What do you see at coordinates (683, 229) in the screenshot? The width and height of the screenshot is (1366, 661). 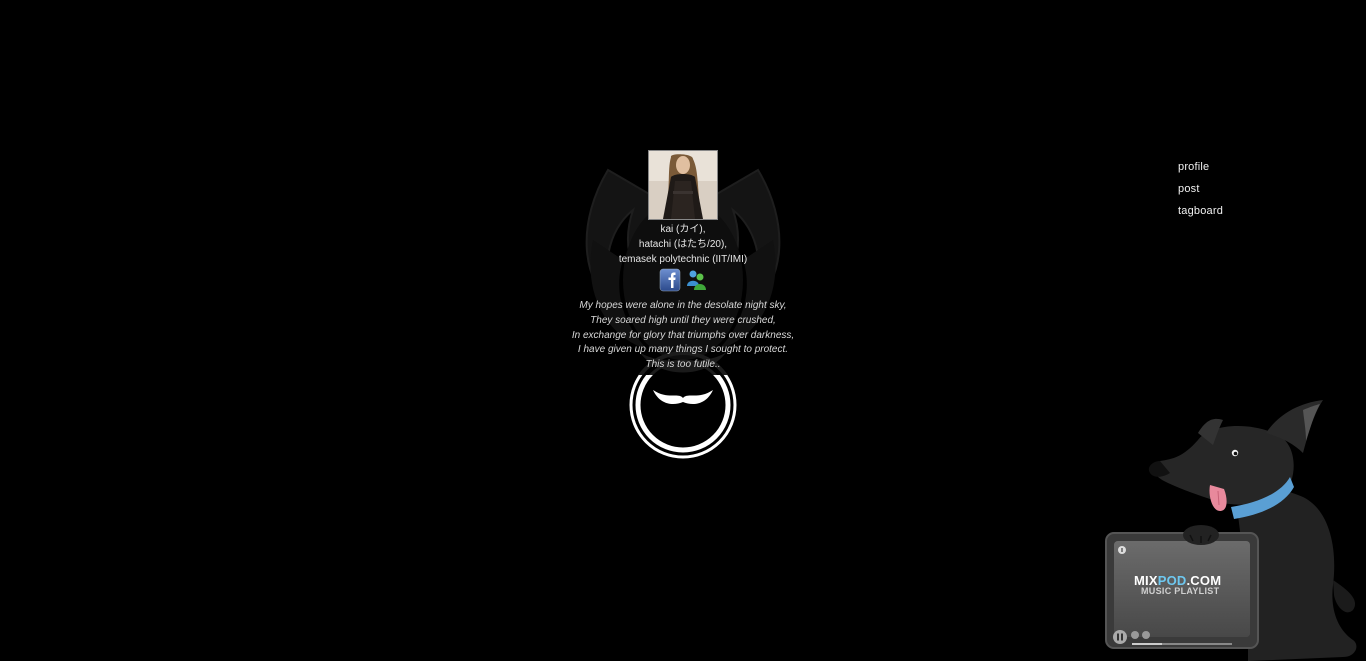 I see `bio-name: kai (カイ),` at bounding box center [683, 229].